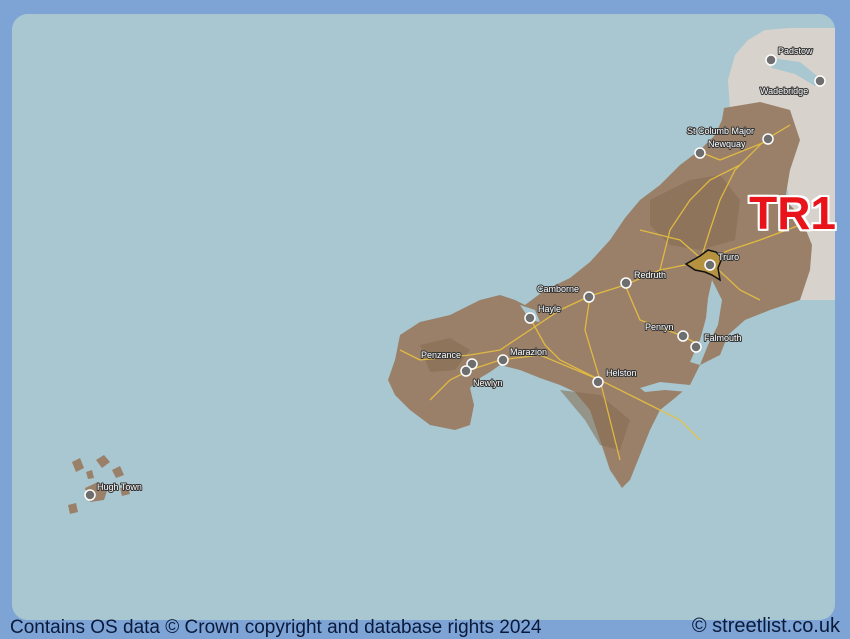  What do you see at coordinates (589, 297) in the screenshot?
I see `town-dot-camborne` at bounding box center [589, 297].